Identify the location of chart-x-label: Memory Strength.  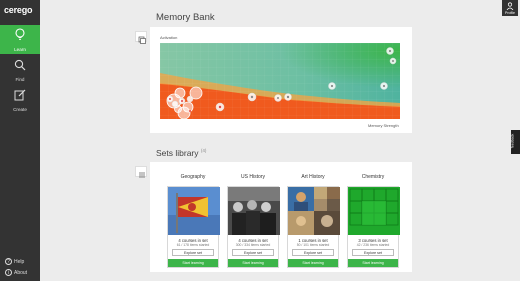
(383, 125).